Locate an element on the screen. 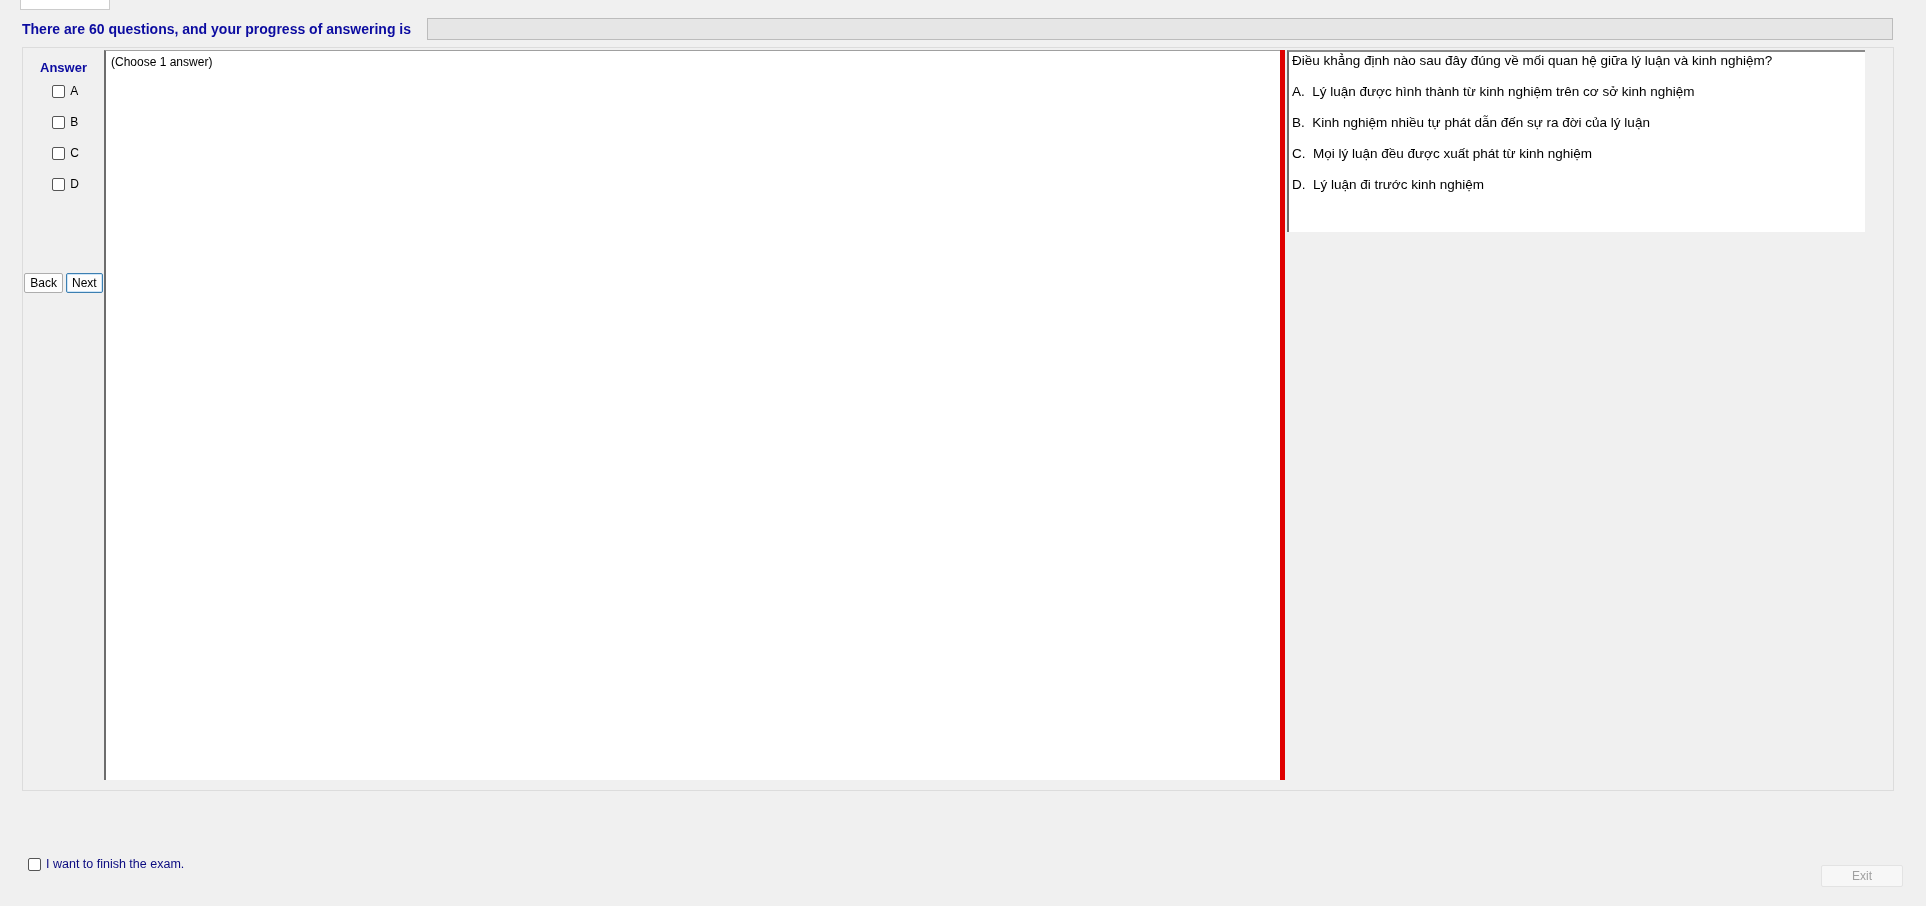 The image size is (1926, 906). nav-button: Next is located at coordinates (84, 283).